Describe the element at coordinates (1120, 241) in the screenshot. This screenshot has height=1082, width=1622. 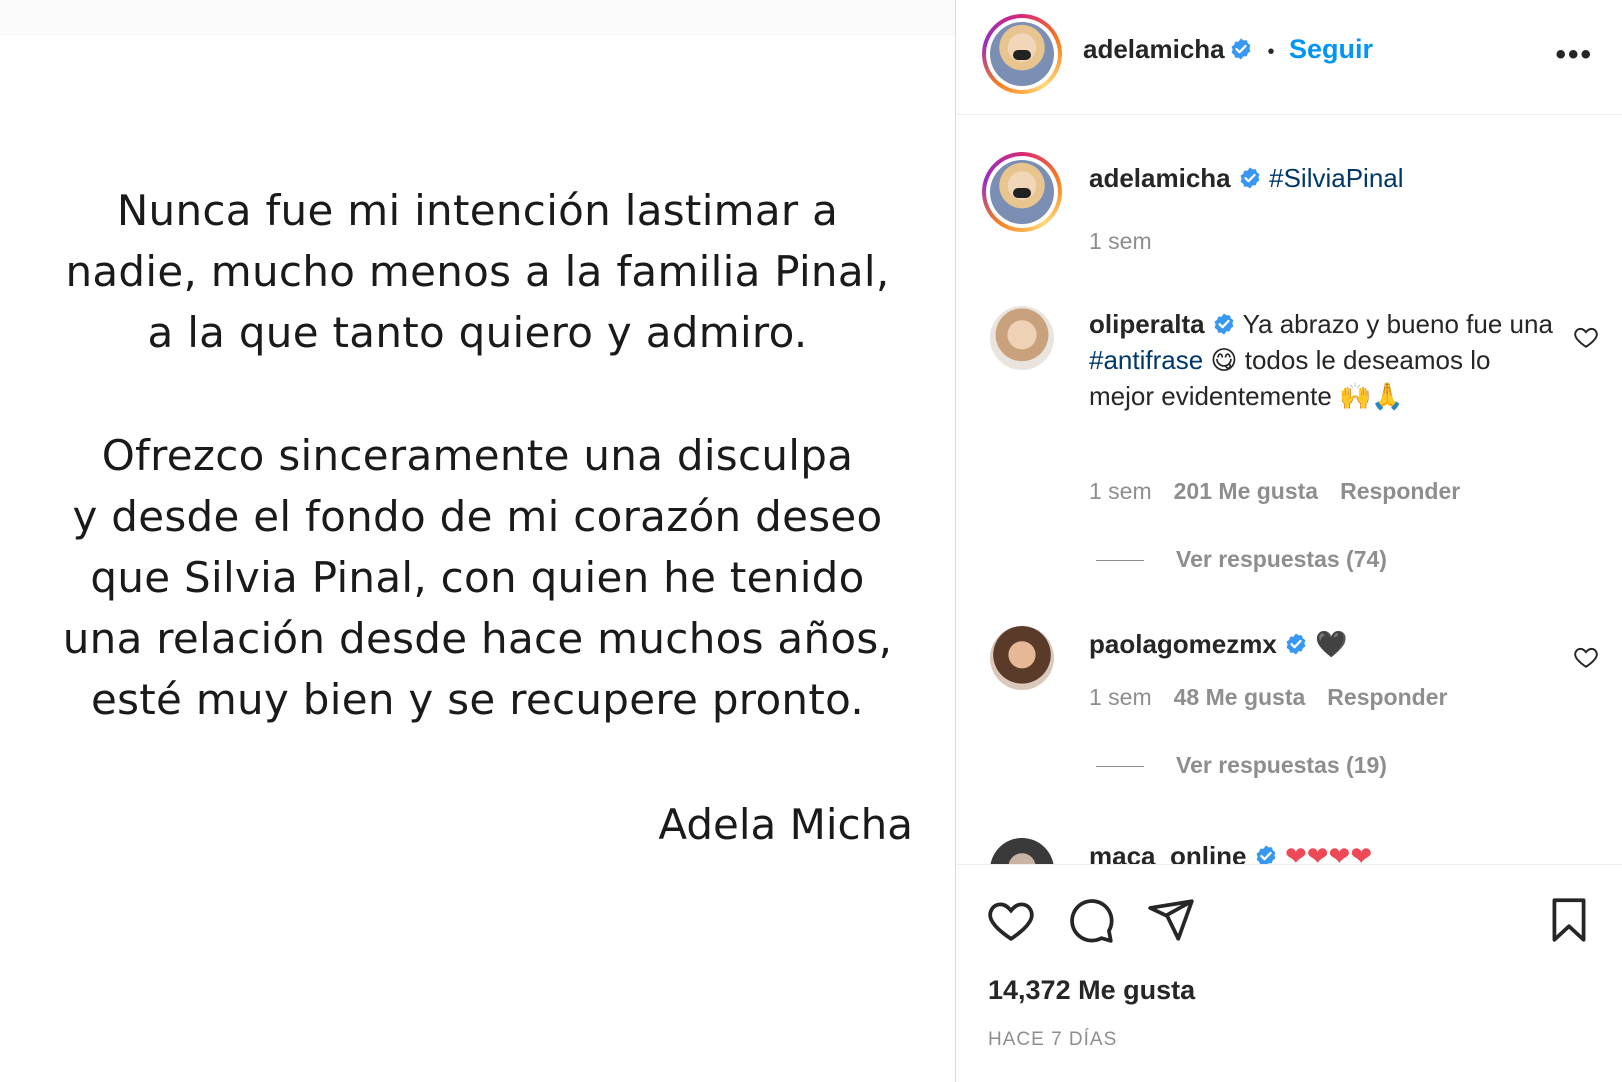
I see `caption-time: 1 sem` at that location.